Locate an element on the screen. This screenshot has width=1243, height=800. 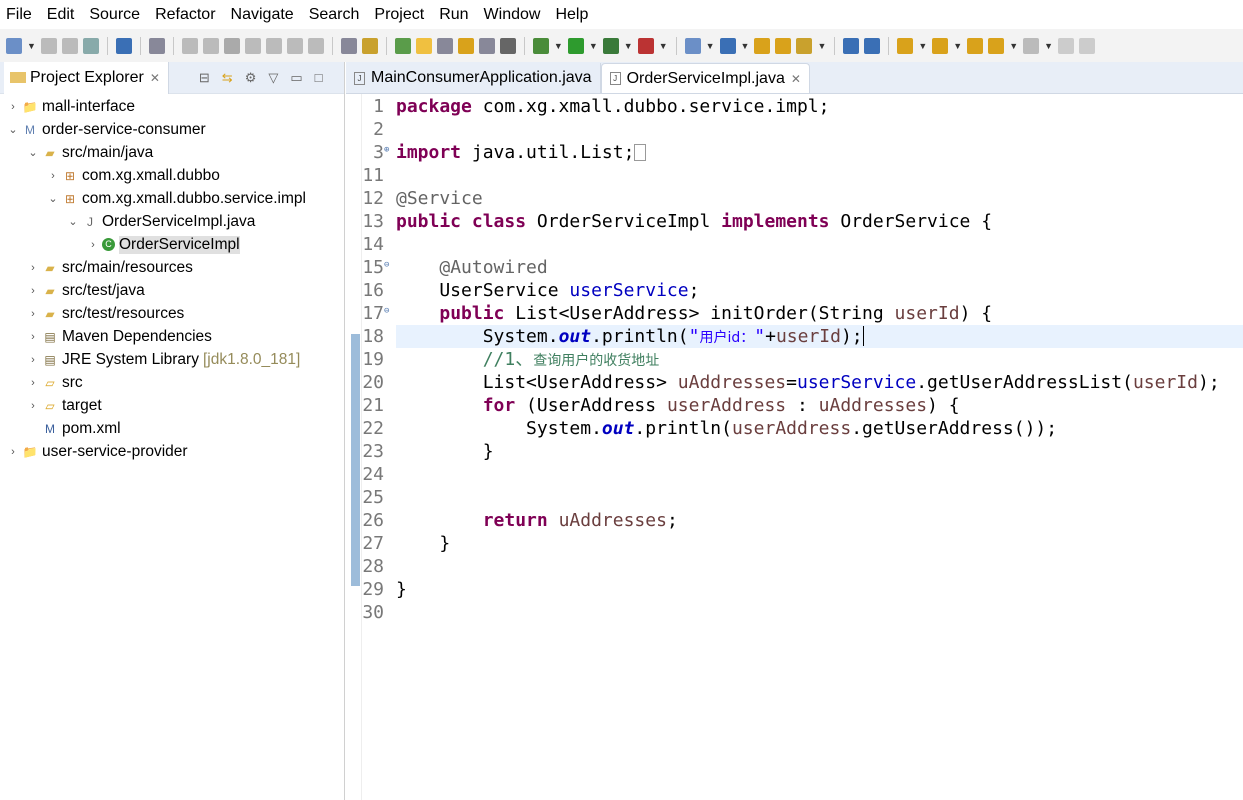
skip-breakpoints-icon is located at coordinates (156, 45).